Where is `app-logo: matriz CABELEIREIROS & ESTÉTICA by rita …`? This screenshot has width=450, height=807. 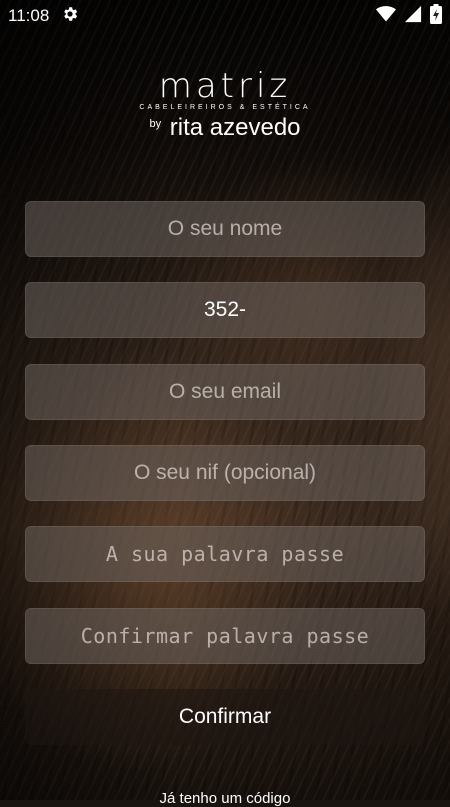 app-logo: matriz CABELEIREIROS & ESTÉTICA by rita … is located at coordinates (225, 103).